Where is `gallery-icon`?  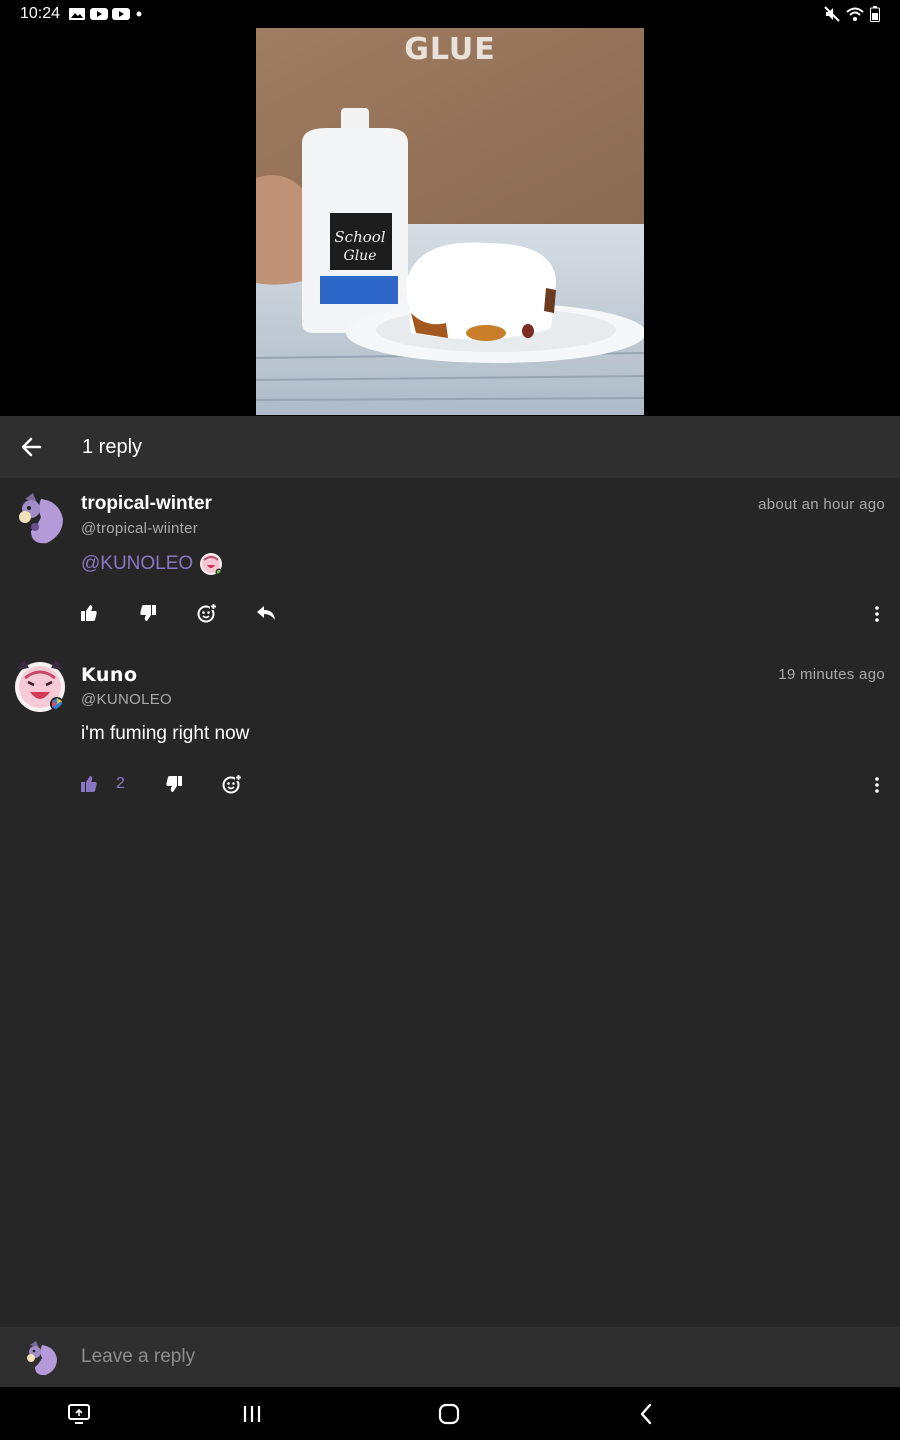
gallery-icon is located at coordinates (77, 14).